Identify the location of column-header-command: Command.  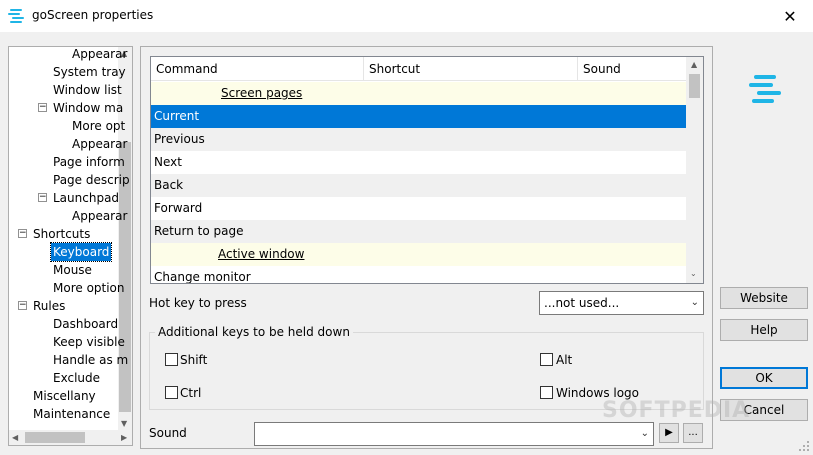
(257, 69).